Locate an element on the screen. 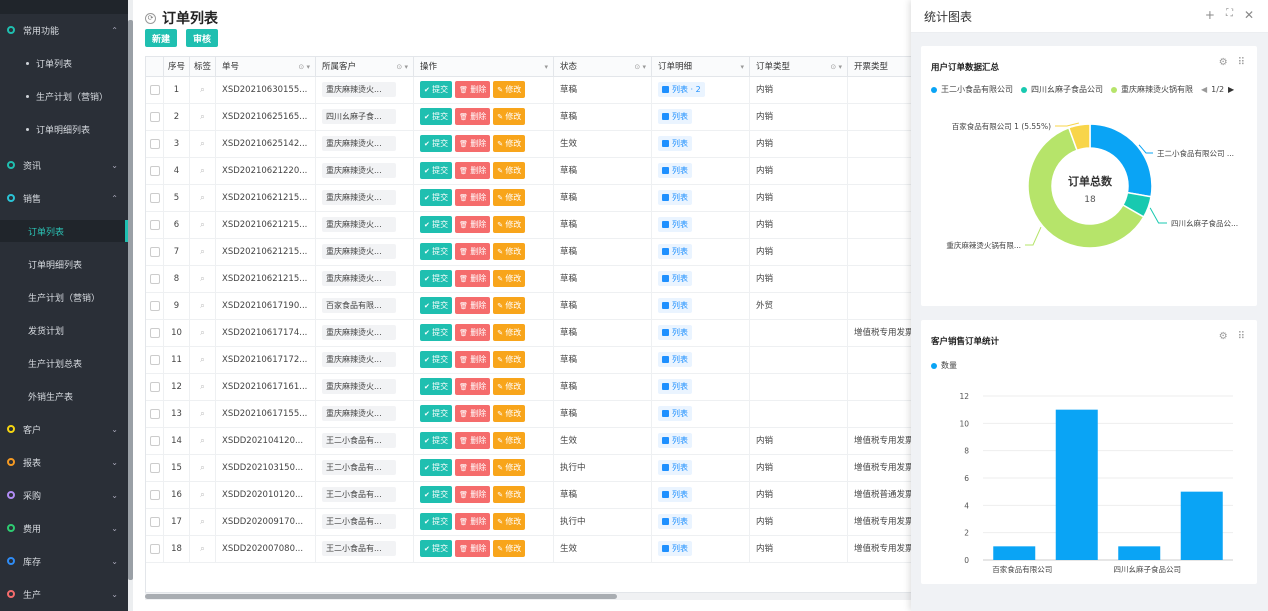 Image resolution: width=1268 pixels, height=611 pixels. header-select is located at coordinates (155, 67).